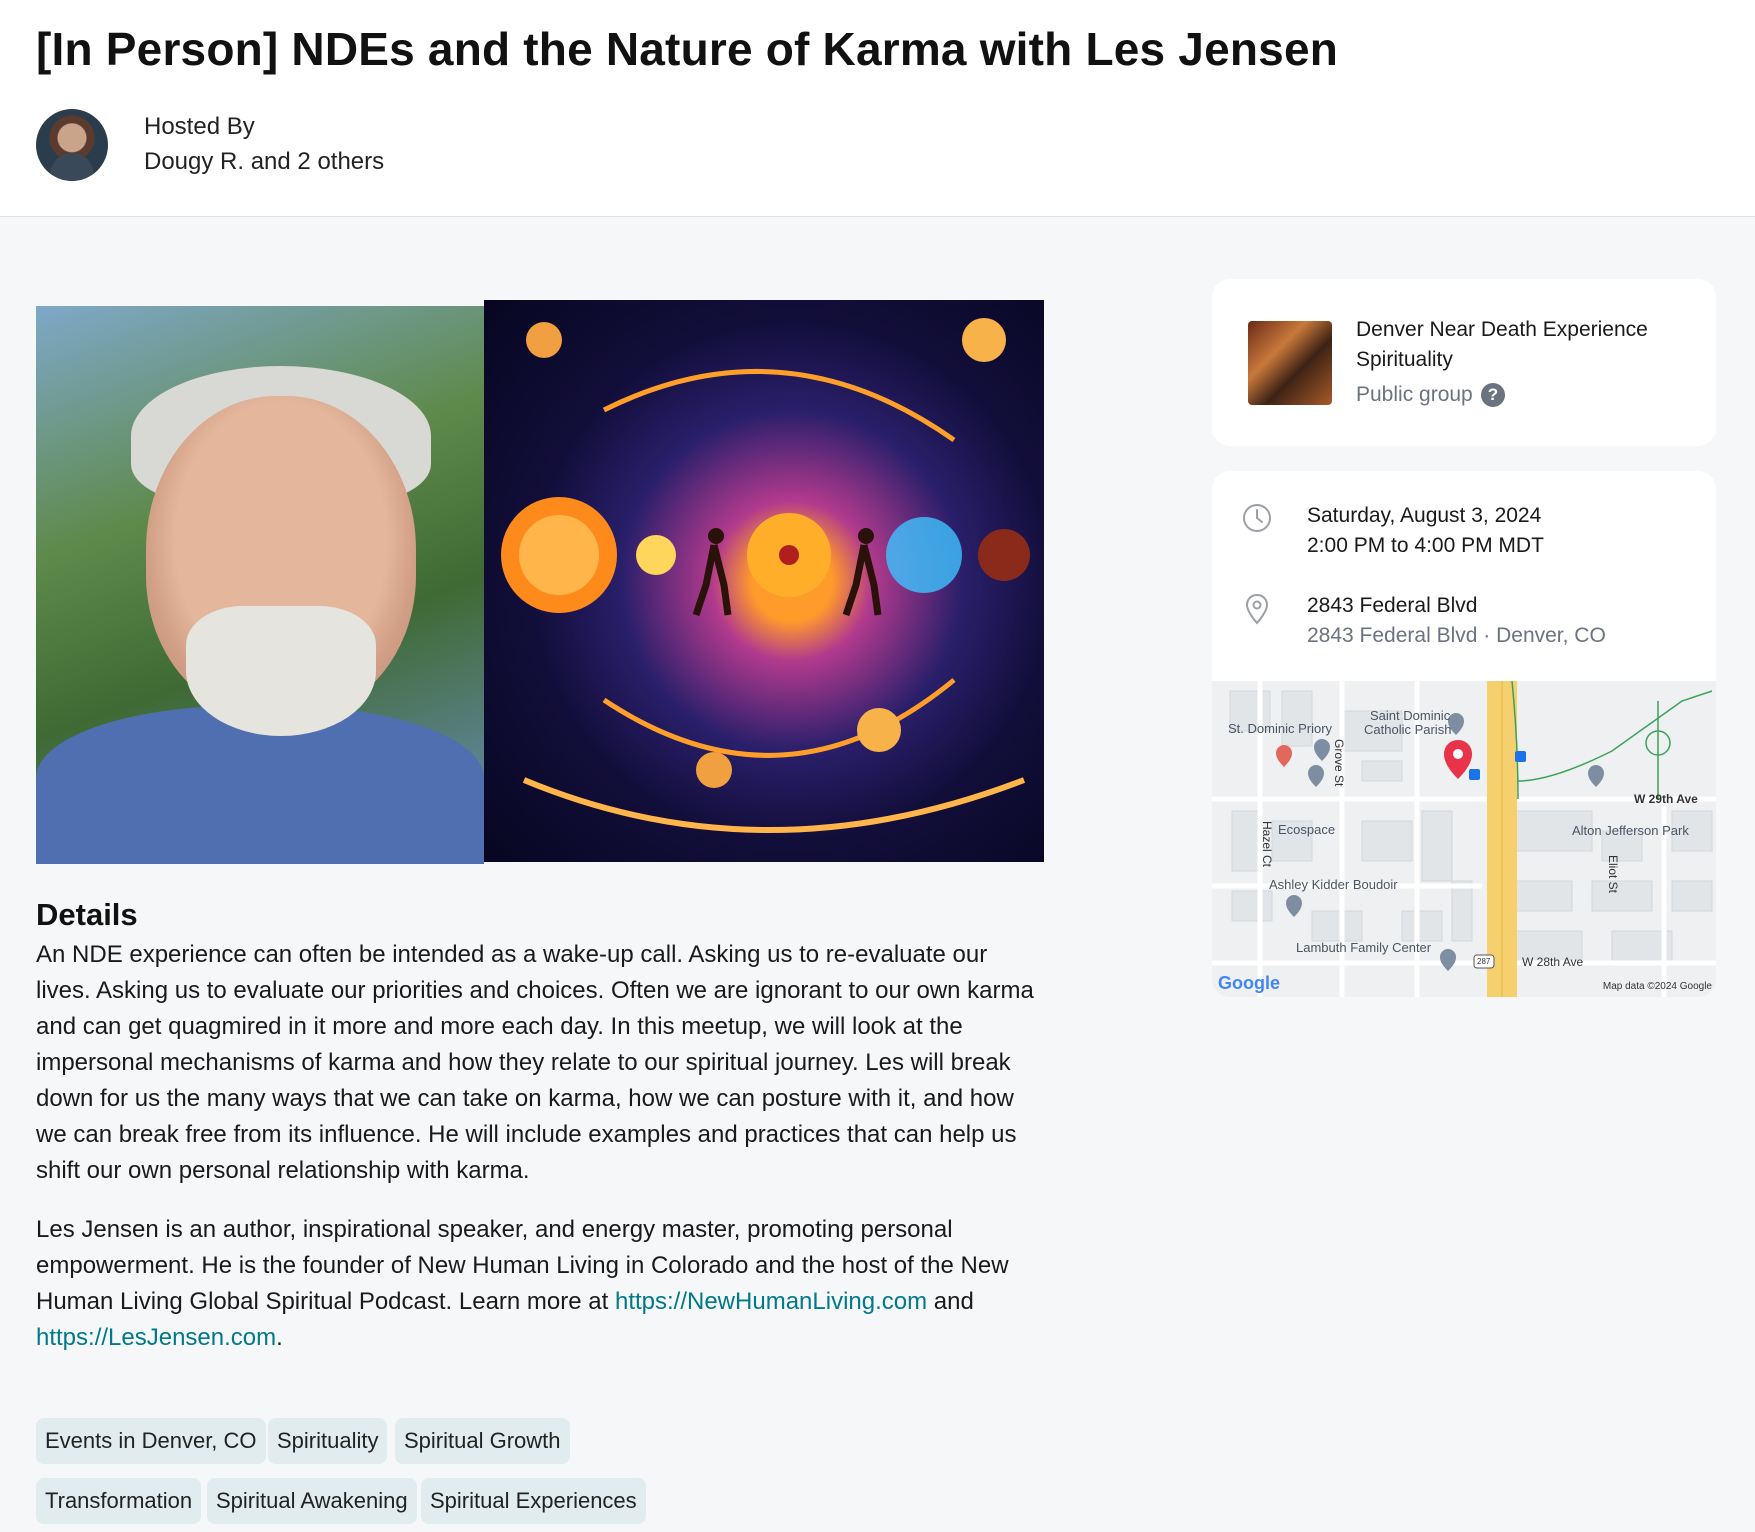 This screenshot has height=1532, width=1755. I want to click on map-street-w-29th-ave: W 29th Ave, so click(1666, 799).